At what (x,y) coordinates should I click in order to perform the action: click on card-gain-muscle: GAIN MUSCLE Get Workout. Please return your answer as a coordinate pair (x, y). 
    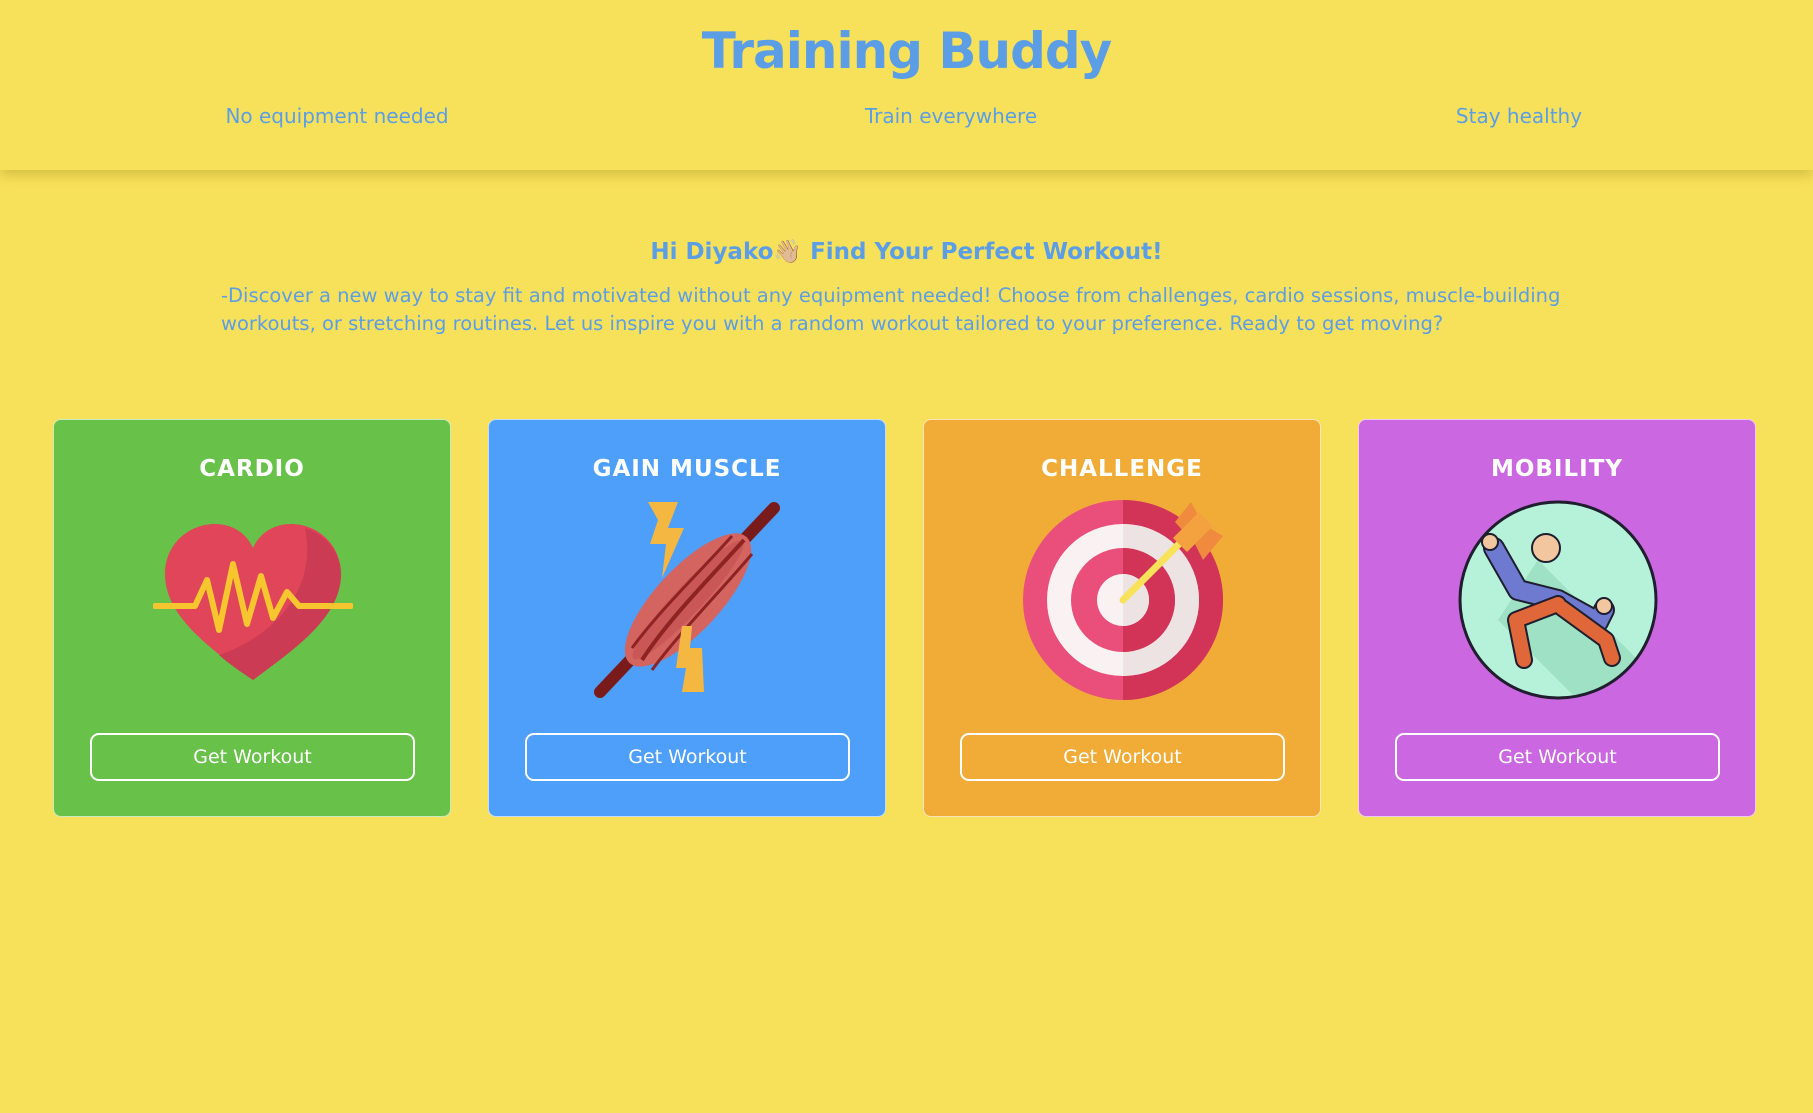
    Looking at the image, I should click on (687, 618).